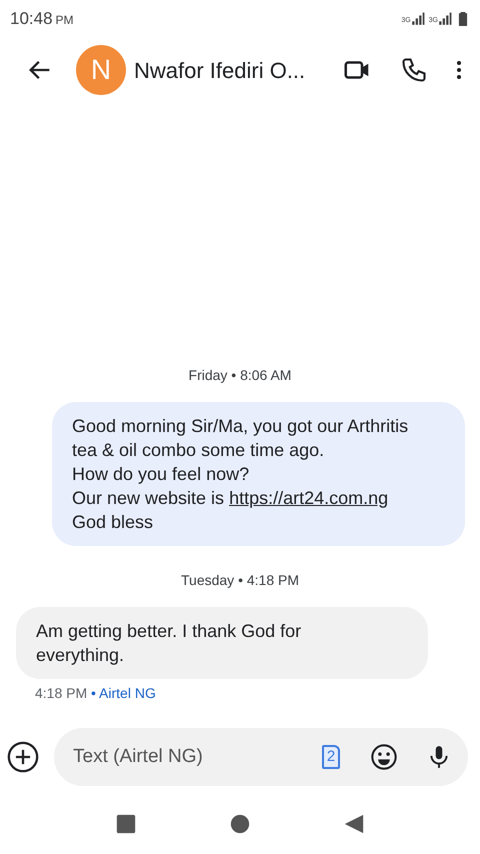 The width and height of the screenshot is (480, 854). Describe the element at coordinates (126, 824) in the screenshot. I see `square-icon` at that location.